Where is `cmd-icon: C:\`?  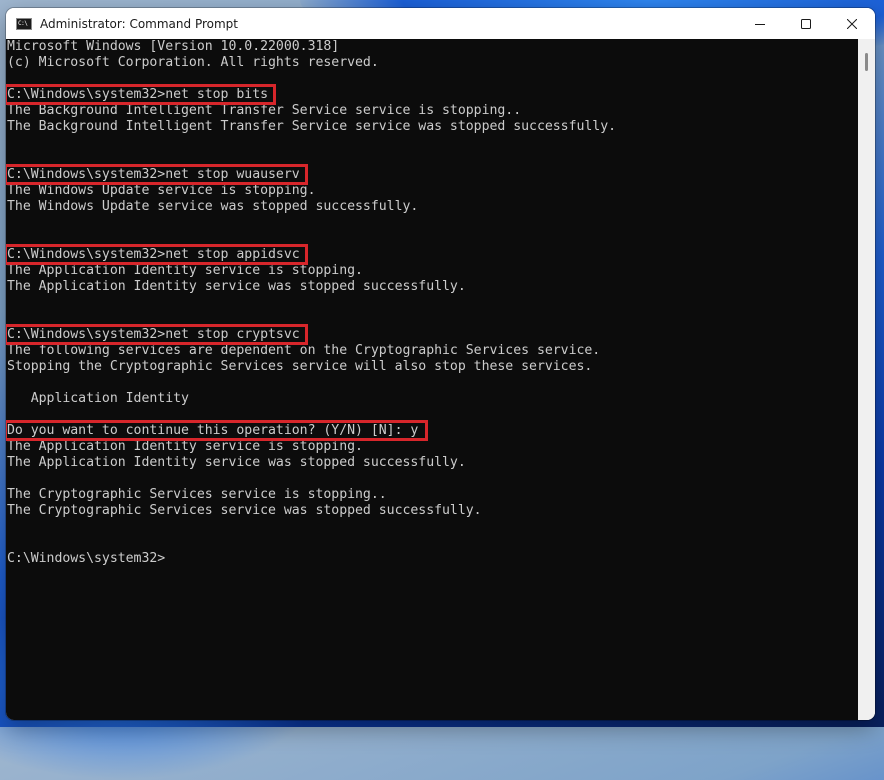 cmd-icon: C:\ is located at coordinates (24, 23).